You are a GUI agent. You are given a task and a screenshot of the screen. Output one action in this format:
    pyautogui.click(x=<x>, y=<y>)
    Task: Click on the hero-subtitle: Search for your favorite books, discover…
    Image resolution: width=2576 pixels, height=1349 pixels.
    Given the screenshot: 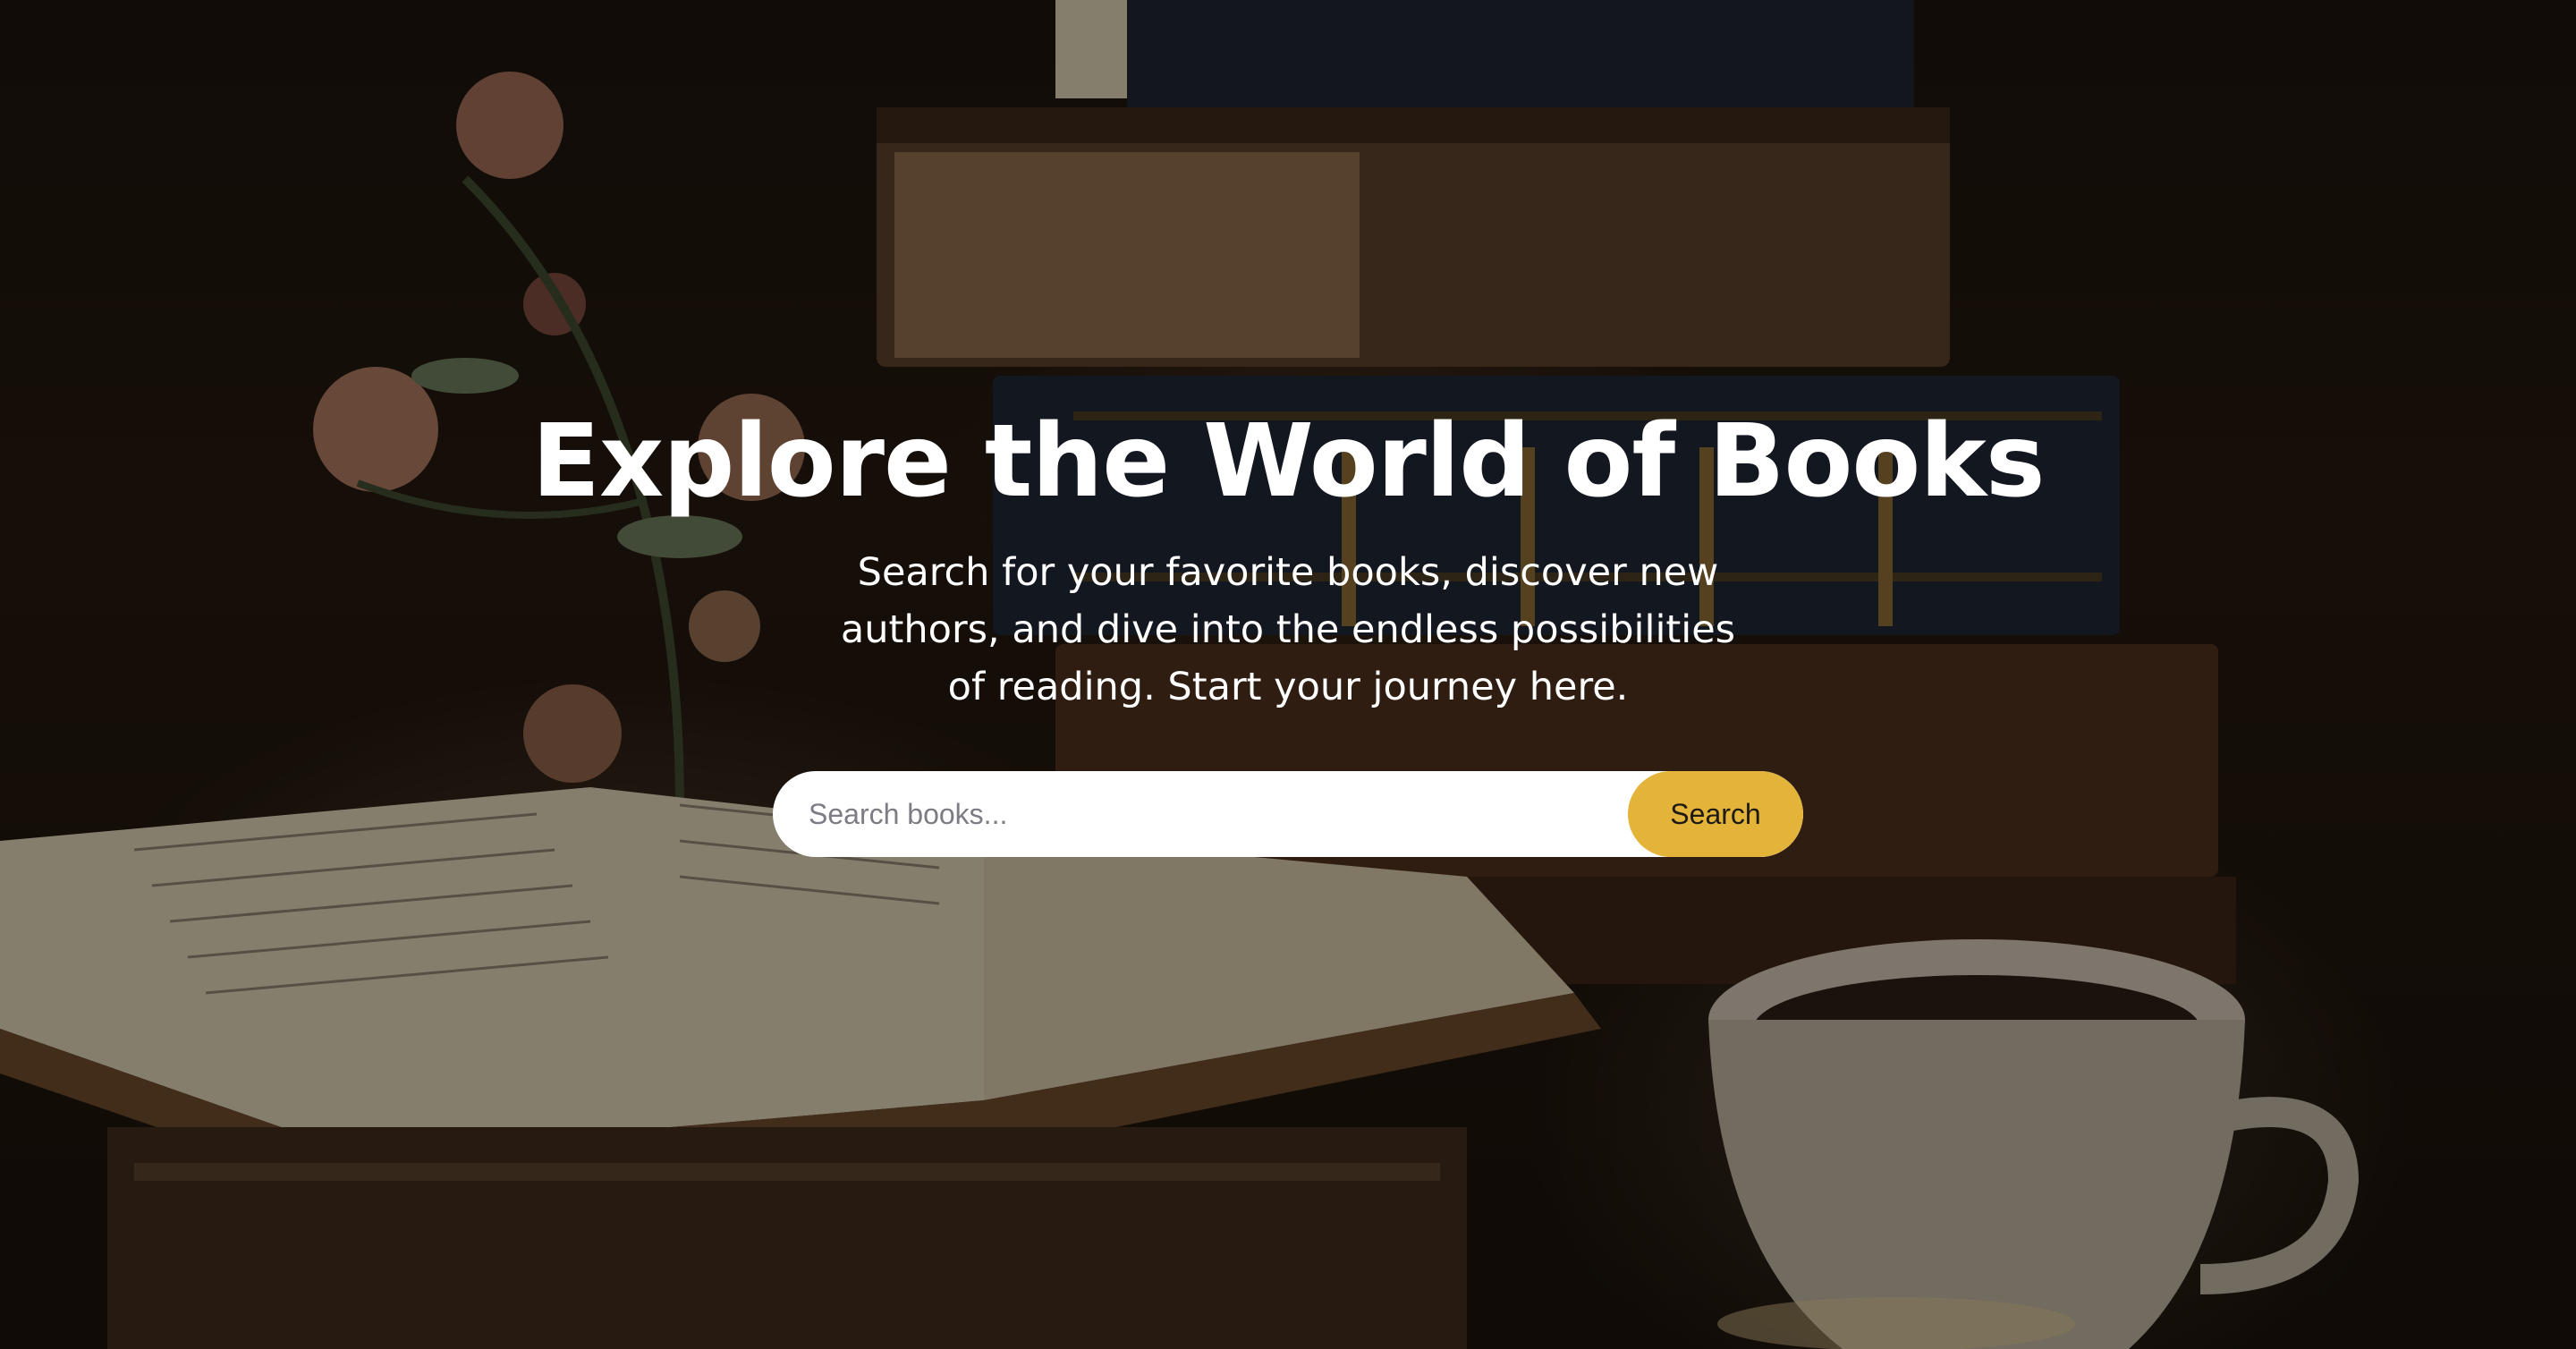 What is the action you would take?
    pyautogui.click(x=1288, y=629)
    